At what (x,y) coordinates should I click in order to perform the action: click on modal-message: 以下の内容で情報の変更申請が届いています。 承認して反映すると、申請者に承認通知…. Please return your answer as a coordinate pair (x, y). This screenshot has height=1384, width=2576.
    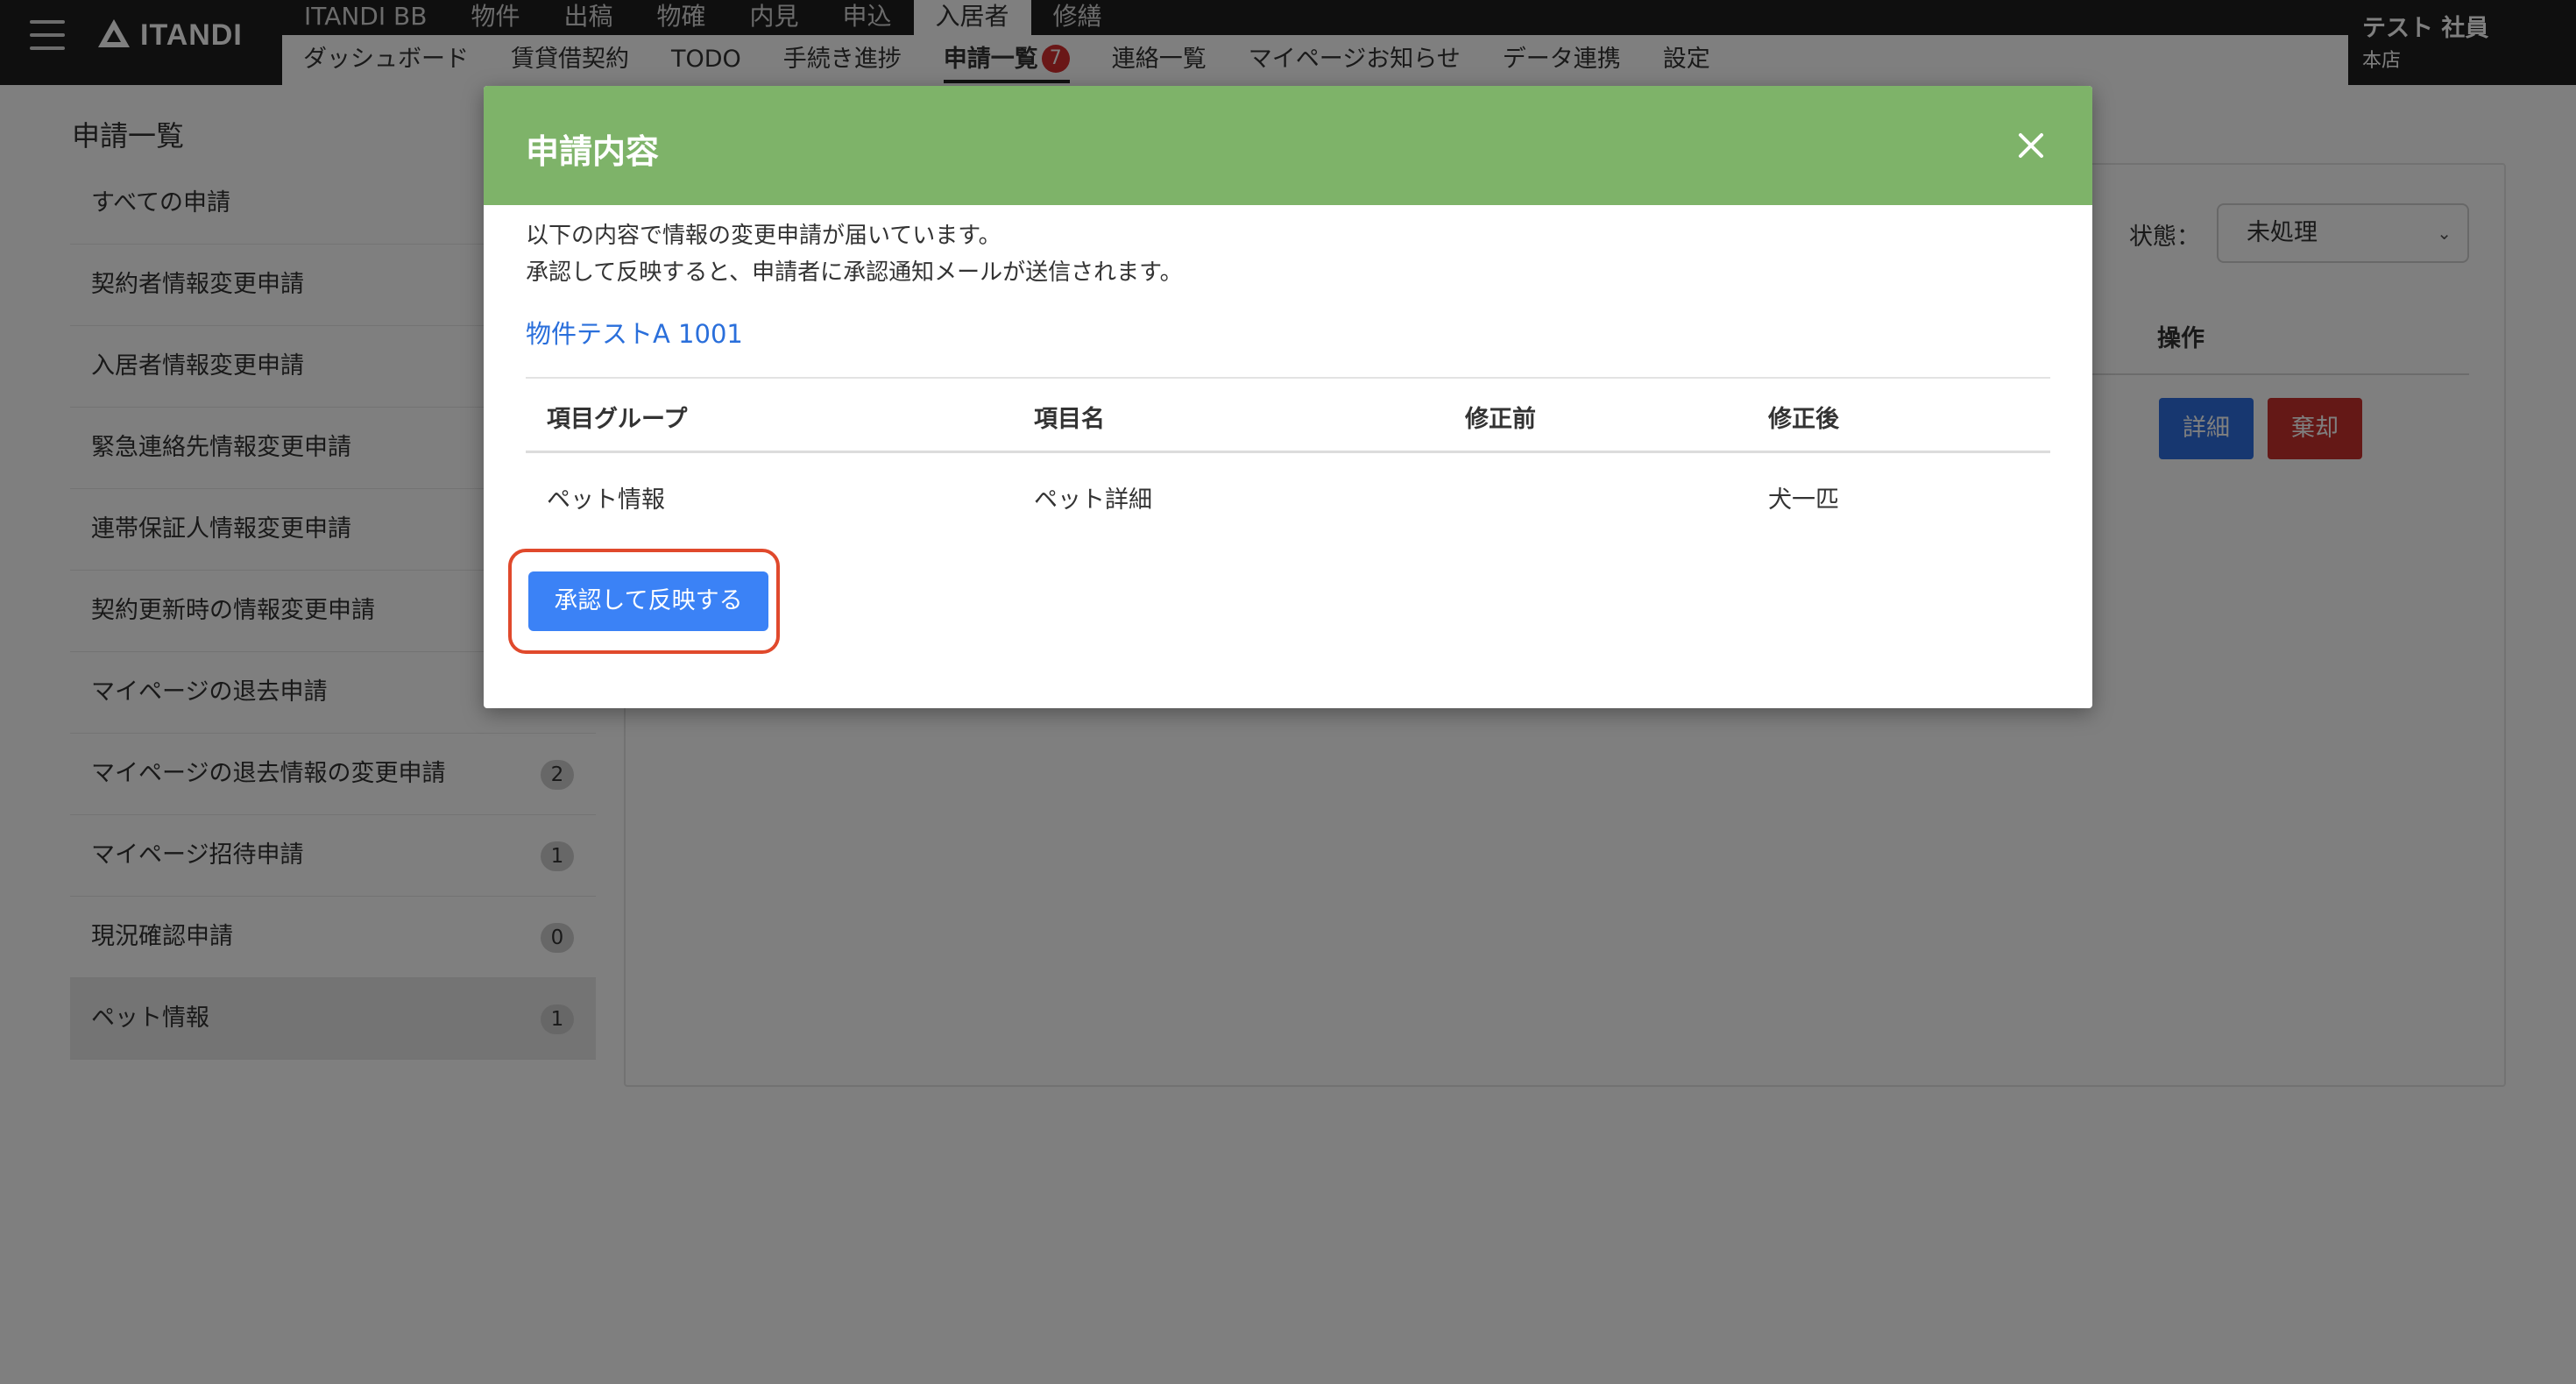
    Looking at the image, I should click on (854, 254).